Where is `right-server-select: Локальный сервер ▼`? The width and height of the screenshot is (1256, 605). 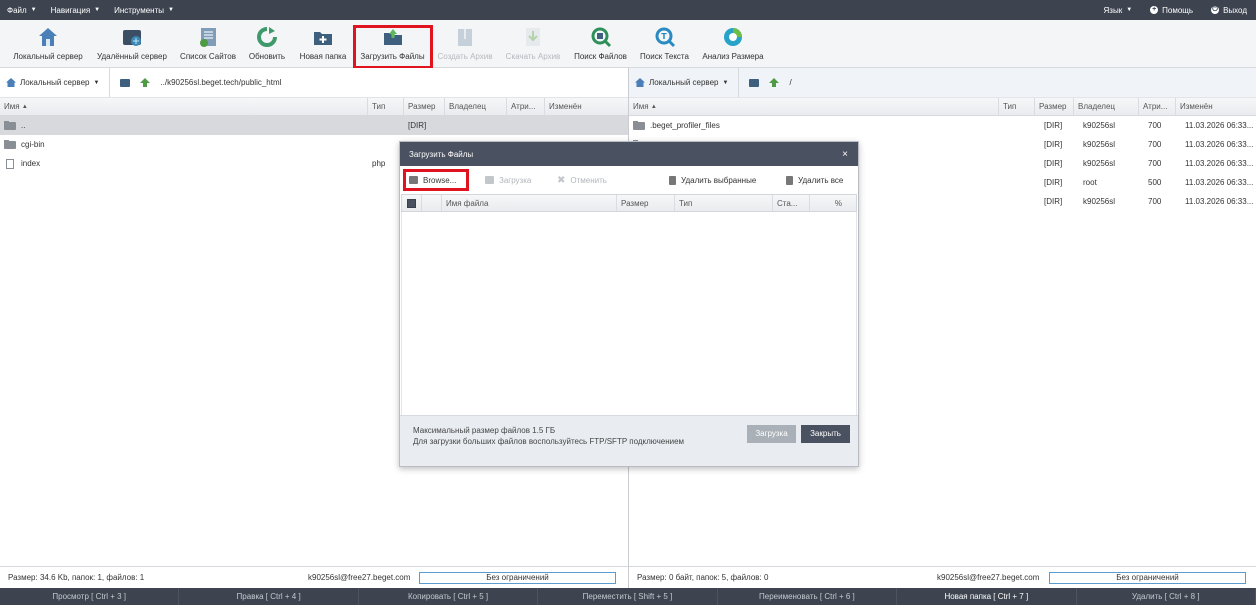
right-server-select: Локальный сервер ▼ is located at coordinates (687, 82).